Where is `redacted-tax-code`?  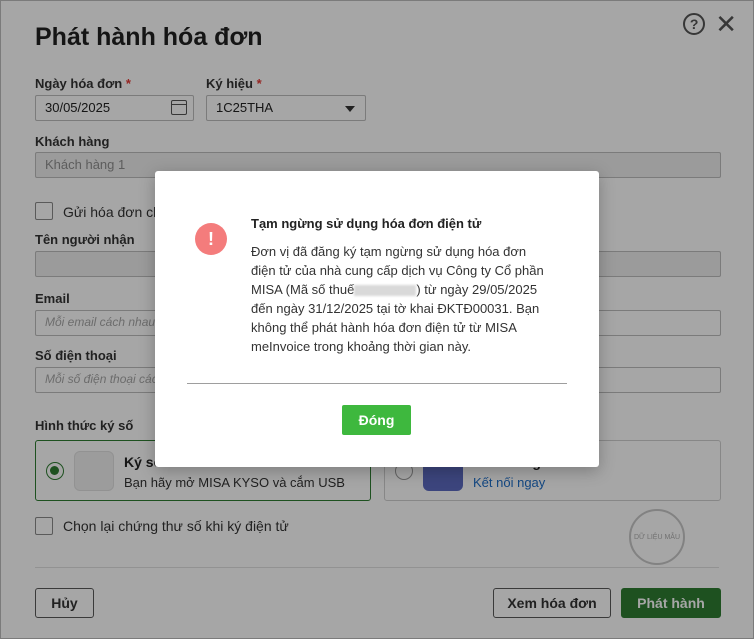
redacted-tax-code is located at coordinates (385, 291).